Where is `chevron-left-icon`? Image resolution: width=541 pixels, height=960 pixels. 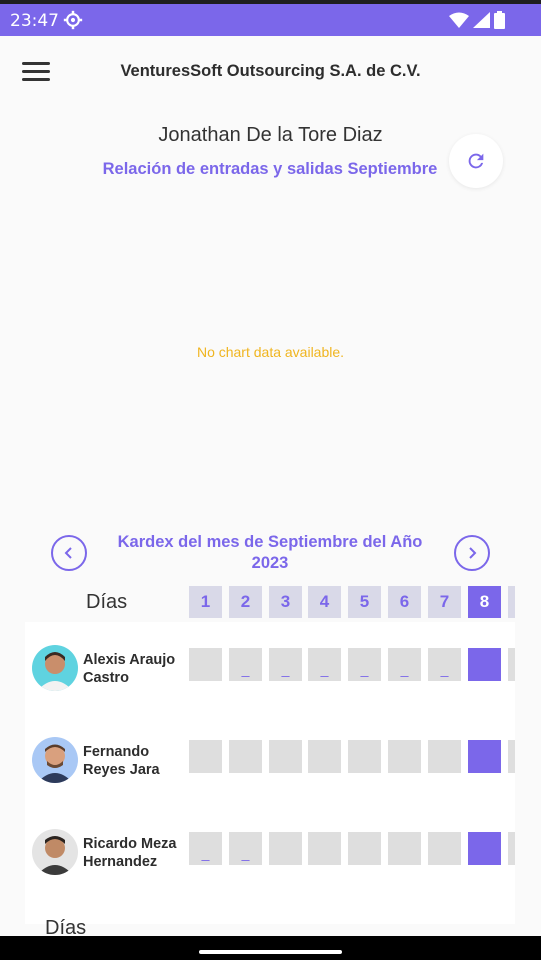
chevron-left-icon is located at coordinates (68, 553).